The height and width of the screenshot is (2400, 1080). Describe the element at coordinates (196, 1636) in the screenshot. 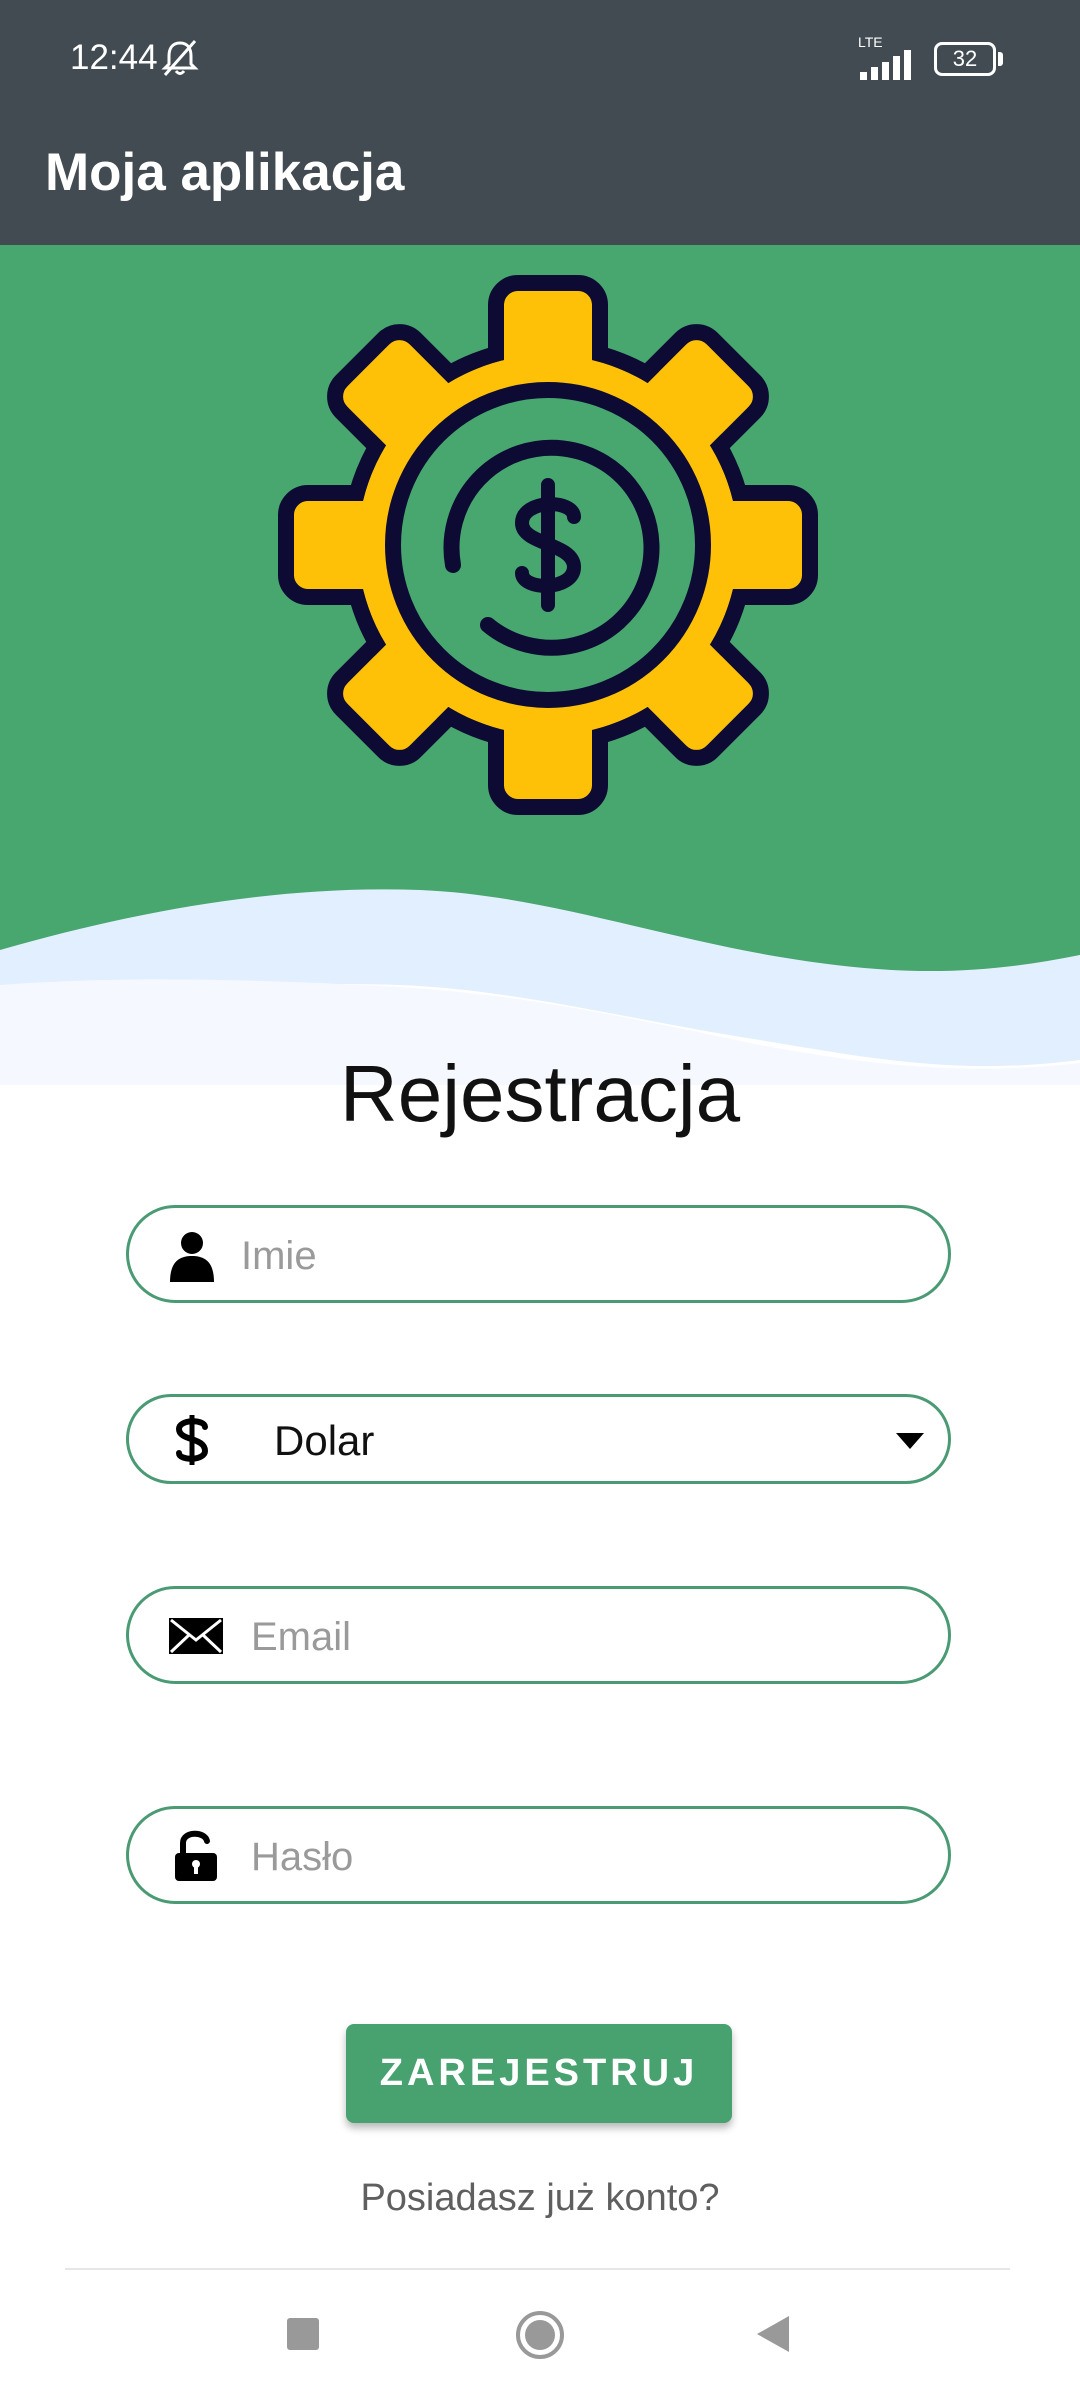

I see `envelope-icon` at that location.